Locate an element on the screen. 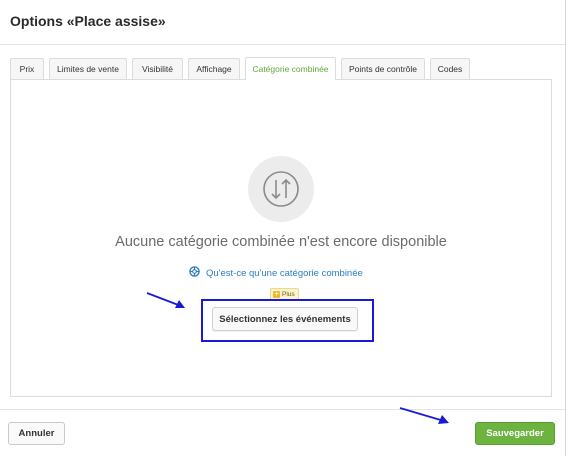  dialog-footer: Annuler Sauvegarder is located at coordinates (282, 433).